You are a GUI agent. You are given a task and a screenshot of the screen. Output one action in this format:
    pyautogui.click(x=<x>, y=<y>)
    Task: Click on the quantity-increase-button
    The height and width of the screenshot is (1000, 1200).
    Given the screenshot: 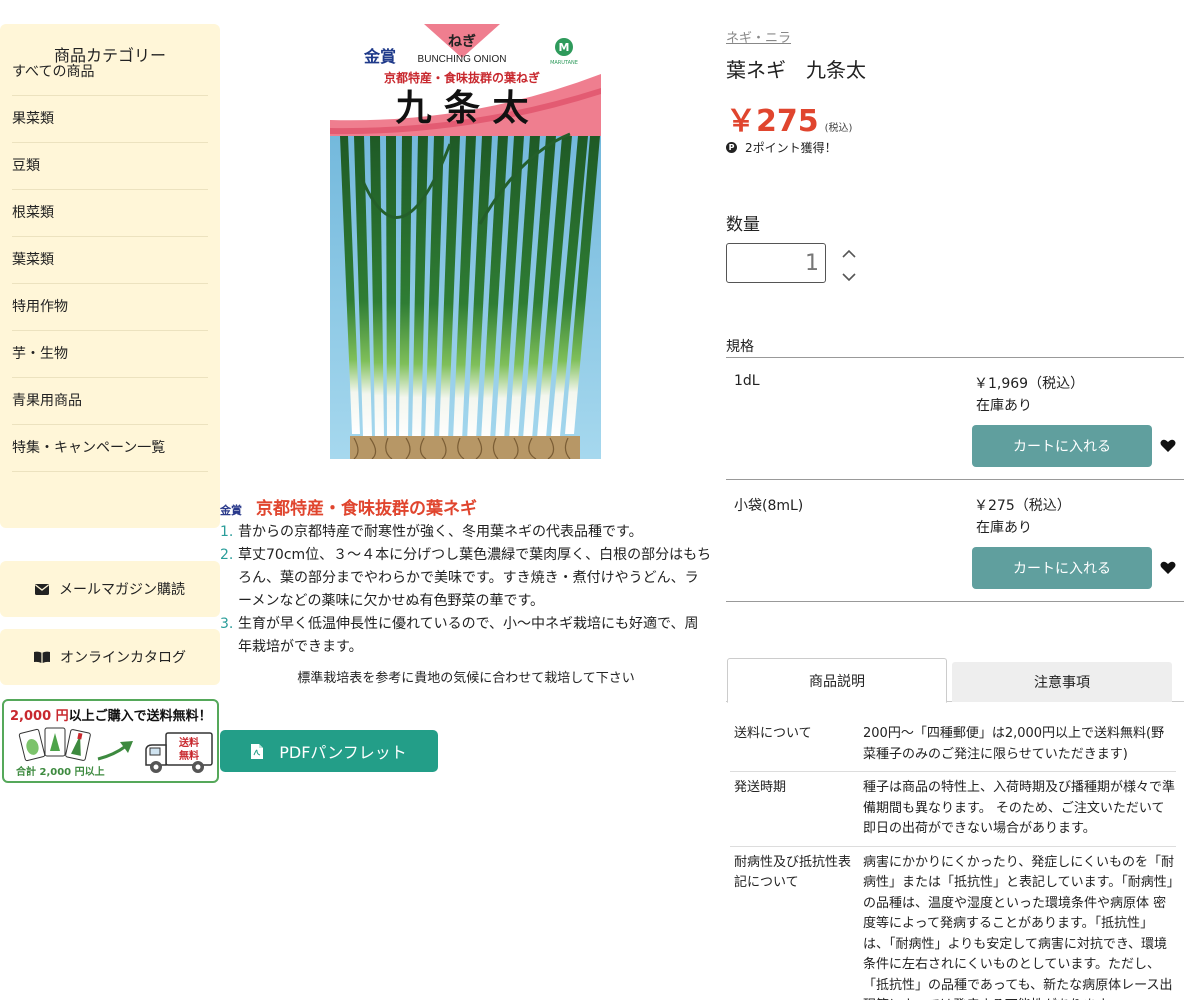 What is the action you would take?
    pyautogui.click(x=849, y=253)
    